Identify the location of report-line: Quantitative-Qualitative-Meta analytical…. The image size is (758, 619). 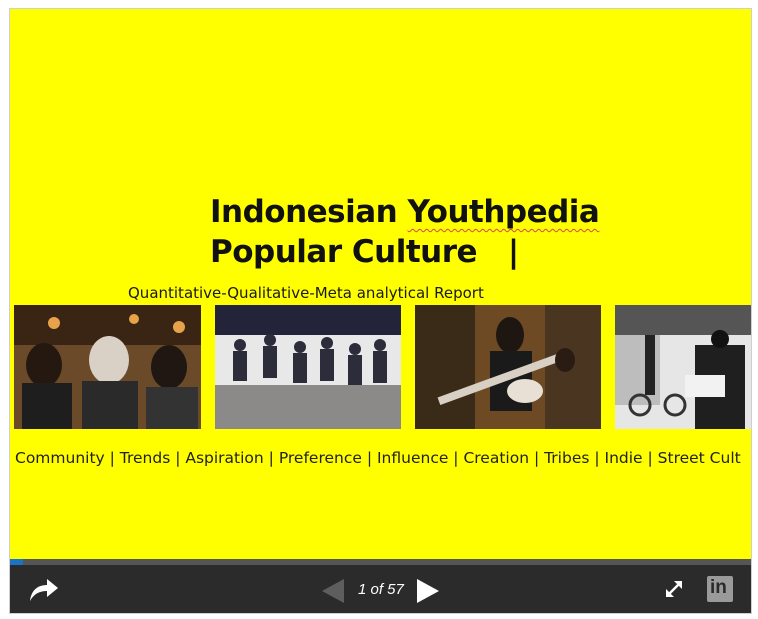
(306, 293).